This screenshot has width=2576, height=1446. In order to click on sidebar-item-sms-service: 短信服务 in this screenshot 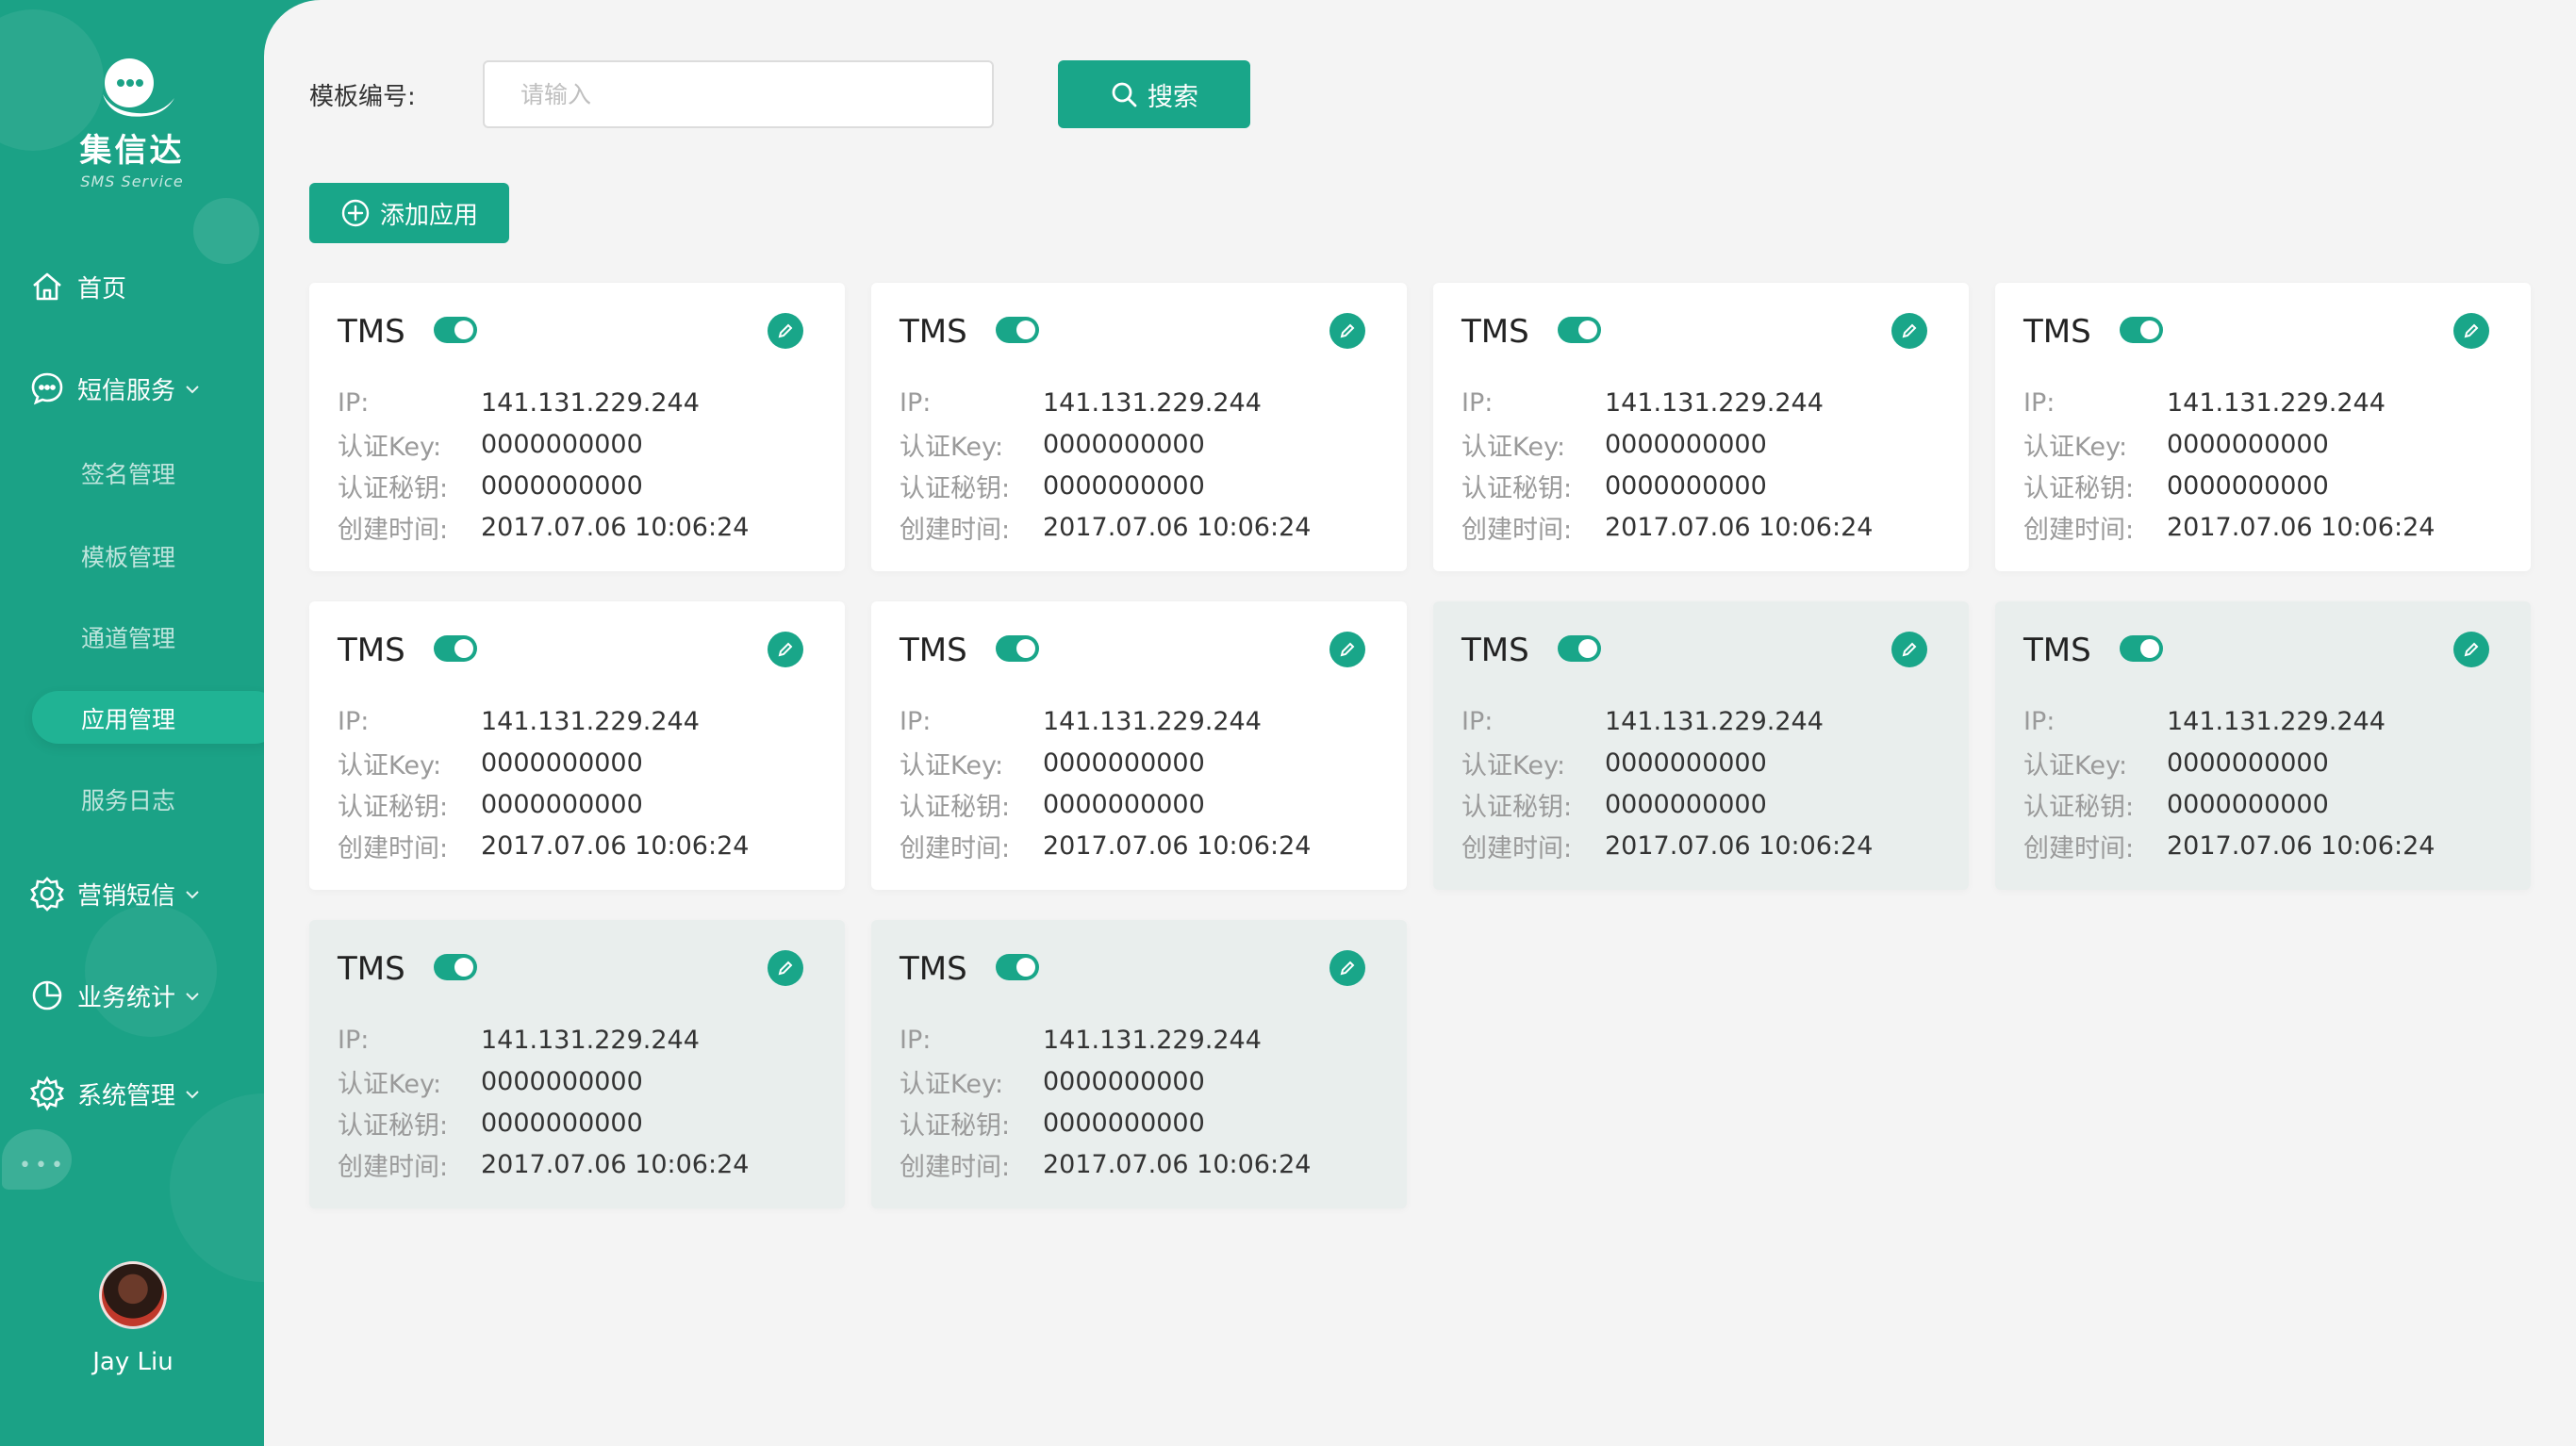, I will do `click(114, 388)`.